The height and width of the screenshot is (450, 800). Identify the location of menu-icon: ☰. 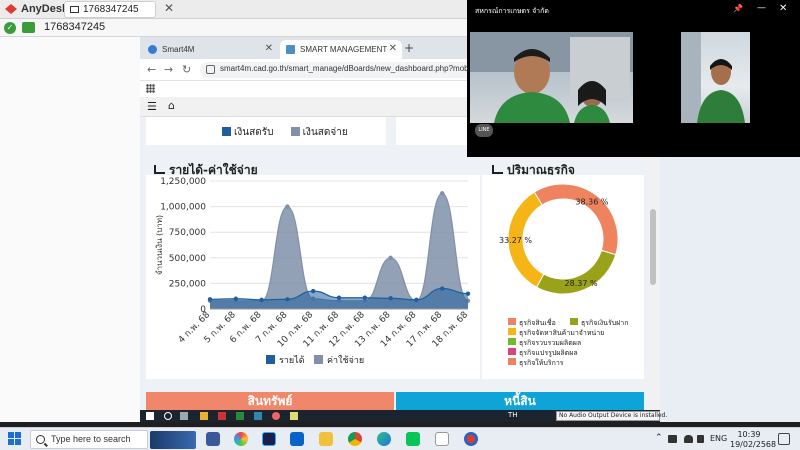
(152, 106).